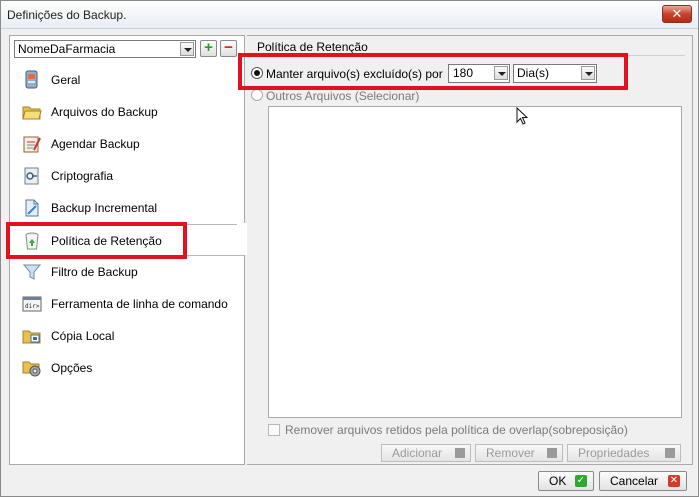  Describe the element at coordinates (354, 74) in the screenshot. I see `keep-deleted-label: Manter arquivo(s) excluído(s) por` at that location.